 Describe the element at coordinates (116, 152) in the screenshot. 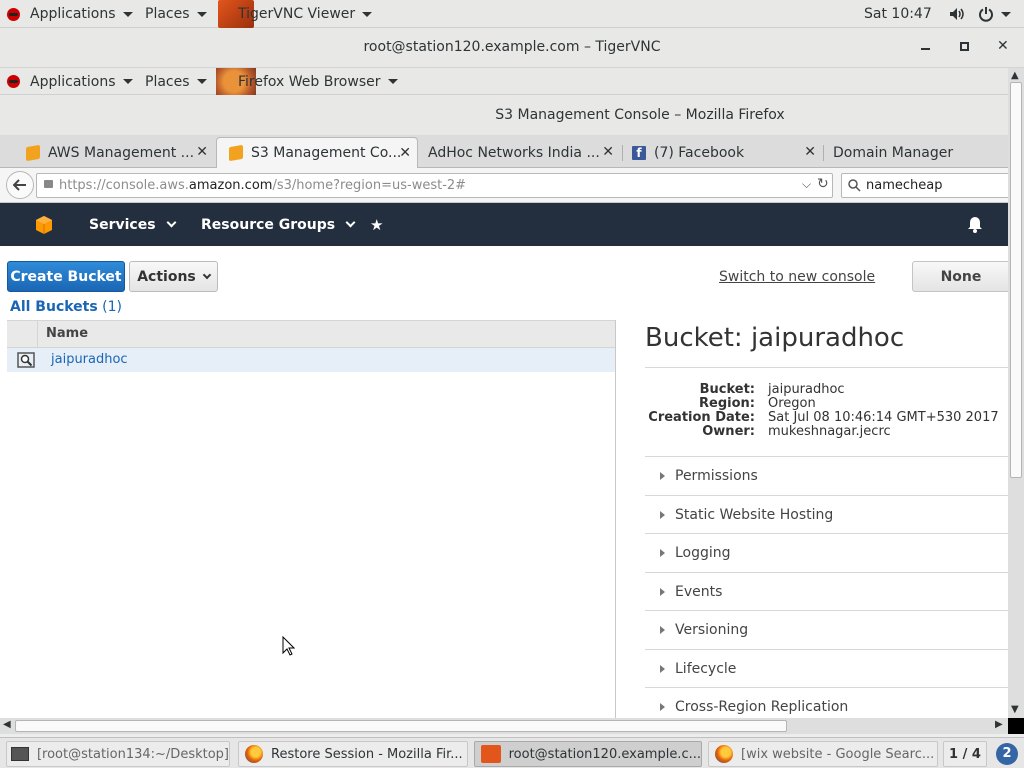

I see `tab-aws-management: AWS Management ... ✕` at that location.